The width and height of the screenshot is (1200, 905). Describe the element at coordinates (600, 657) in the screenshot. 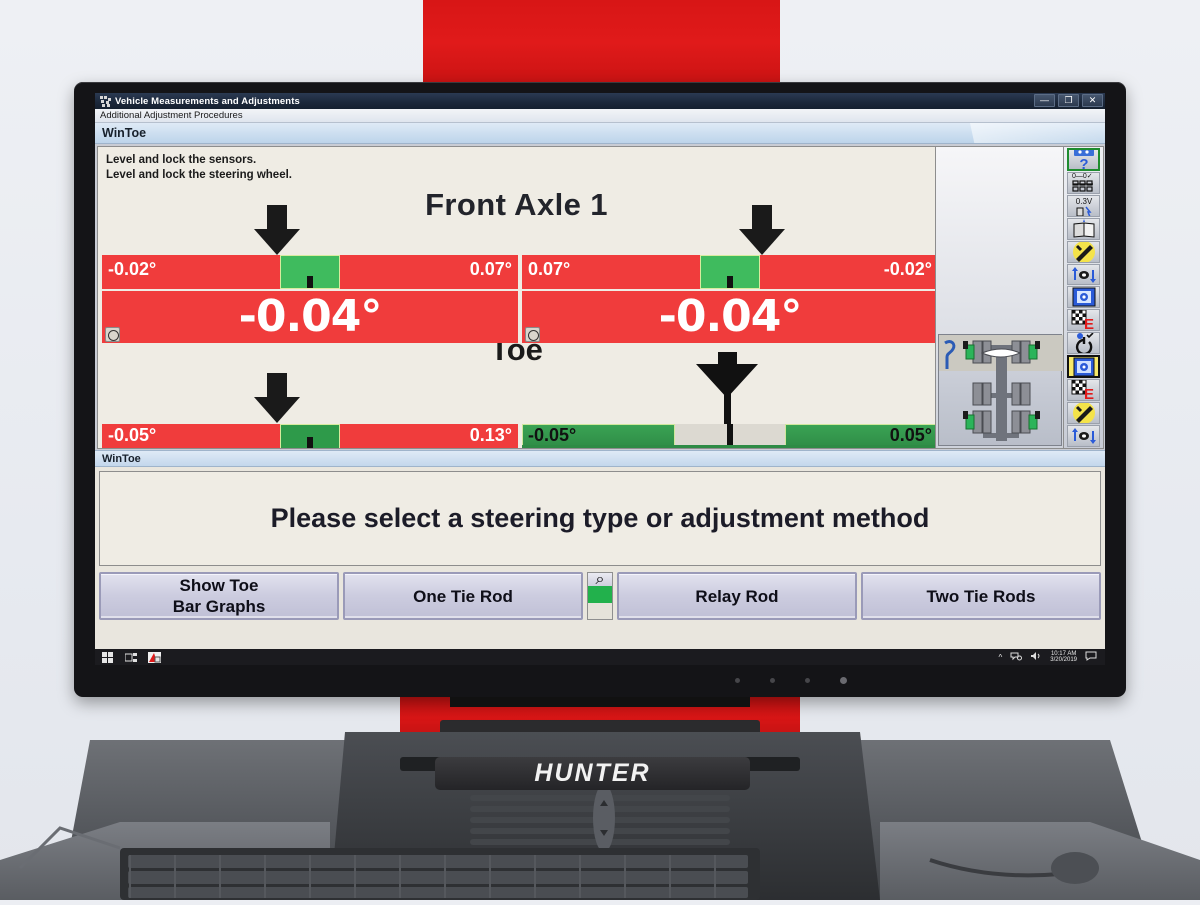

I see `windows-taskbar: ^ 10:17 AM 3/20/2019` at that location.